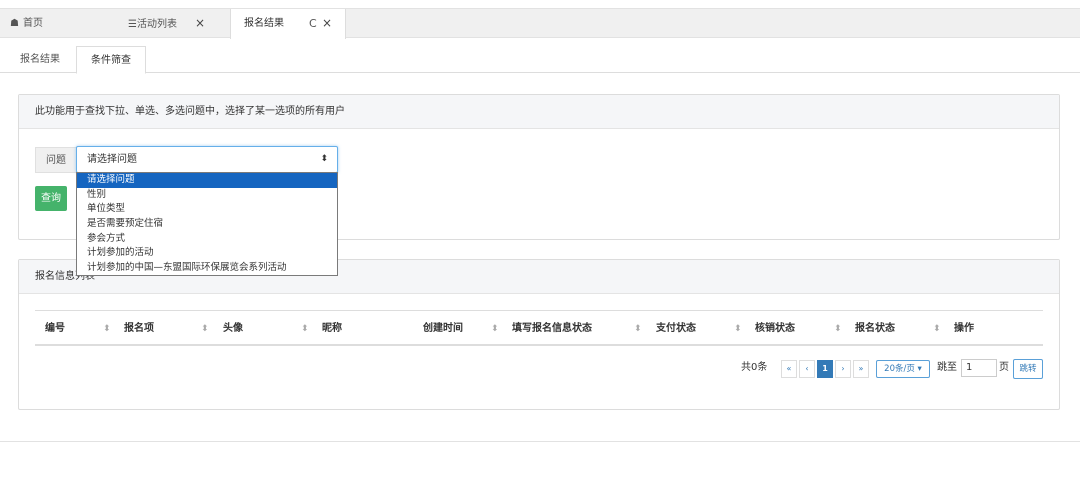 The image size is (1080, 477). I want to click on question-select-value: 请选择问题, so click(112, 159).